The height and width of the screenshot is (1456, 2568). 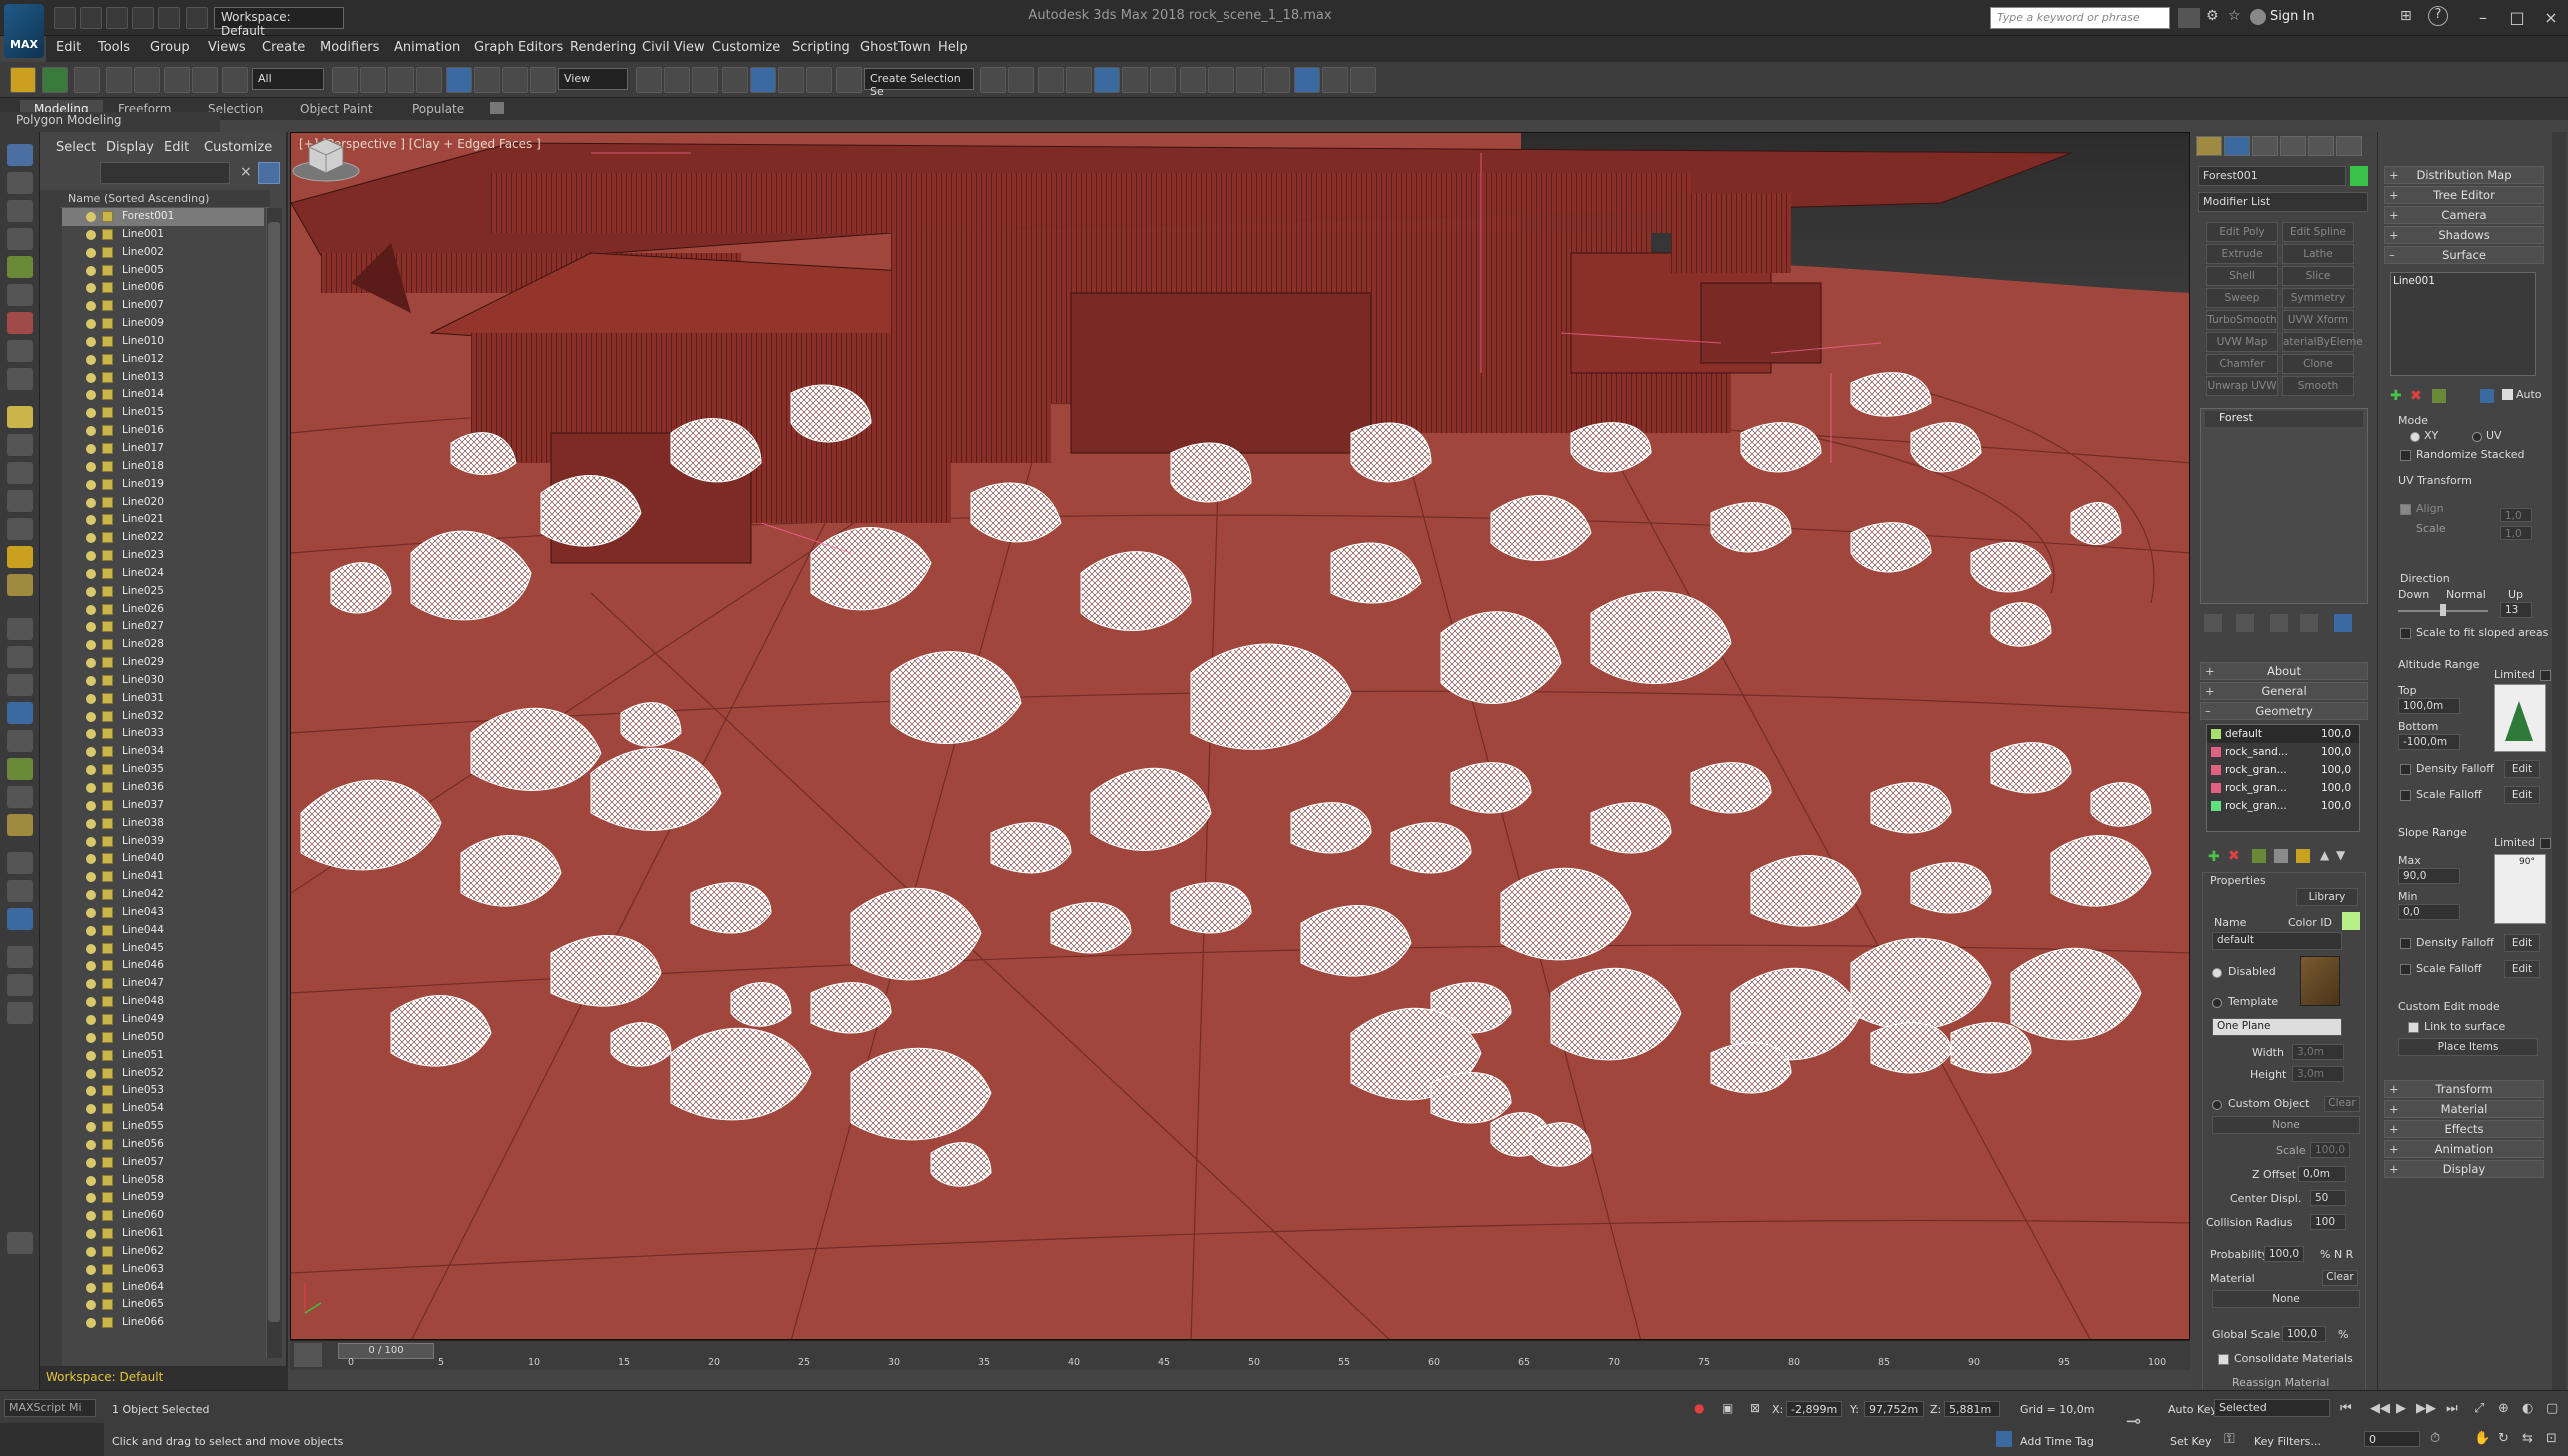 I want to click on list-item: Line052, so click(x=163, y=1074).